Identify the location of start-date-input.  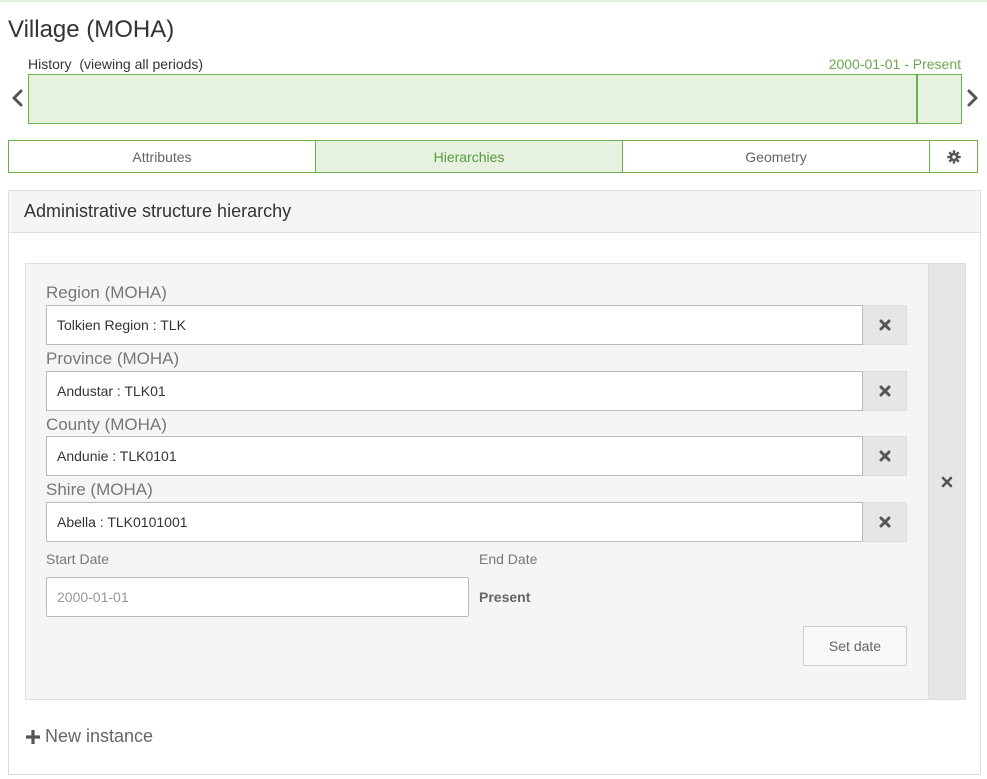
(257, 597).